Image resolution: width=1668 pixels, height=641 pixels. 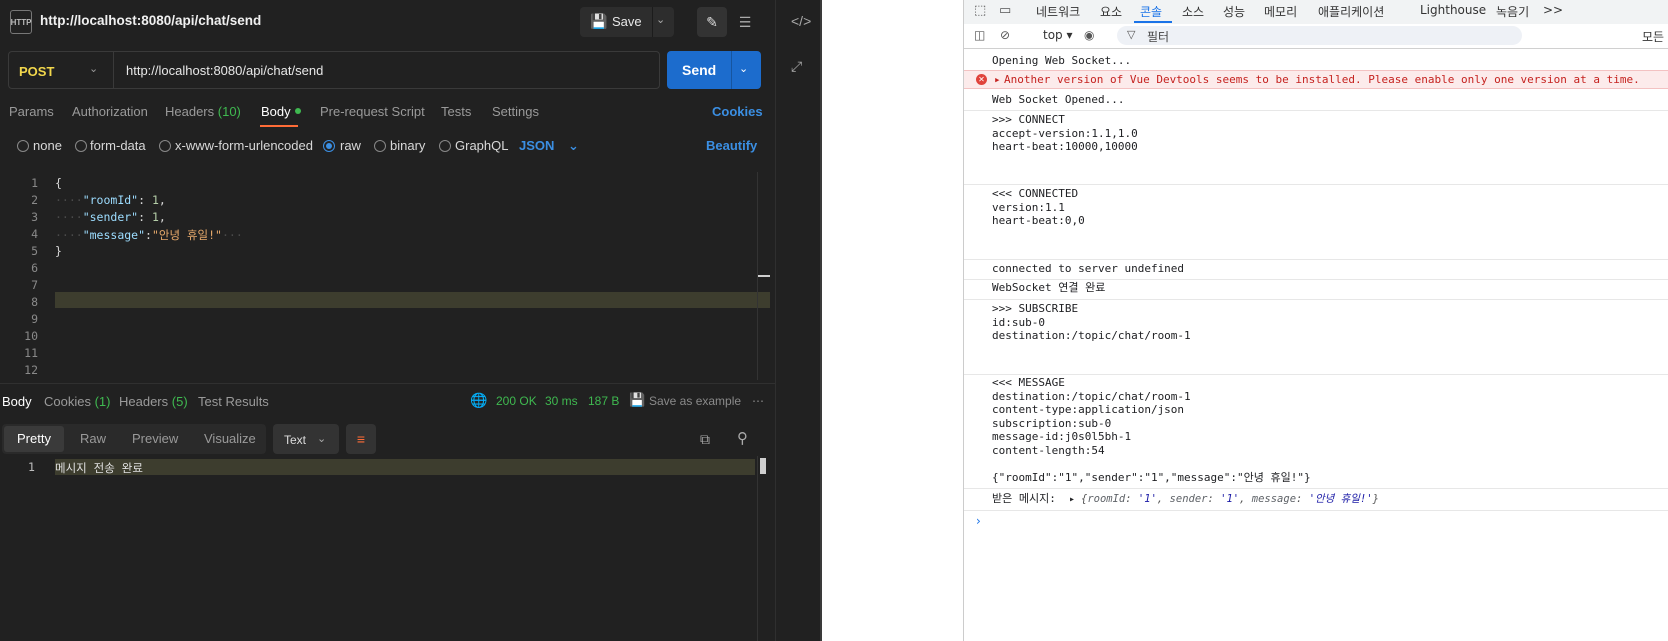 I want to click on status-code: 200 OK, so click(x=516, y=401).